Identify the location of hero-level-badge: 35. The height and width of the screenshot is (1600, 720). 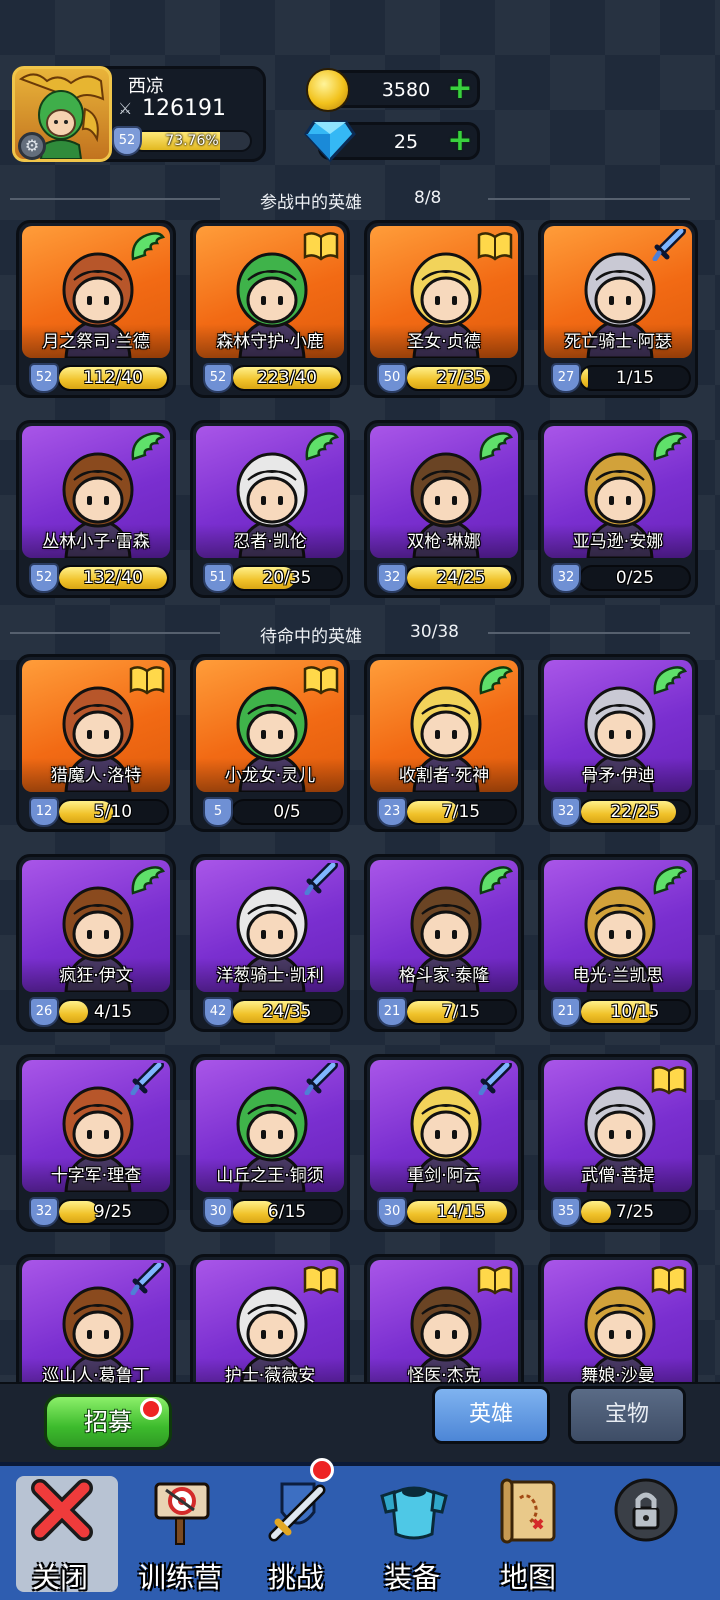
(566, 1212).